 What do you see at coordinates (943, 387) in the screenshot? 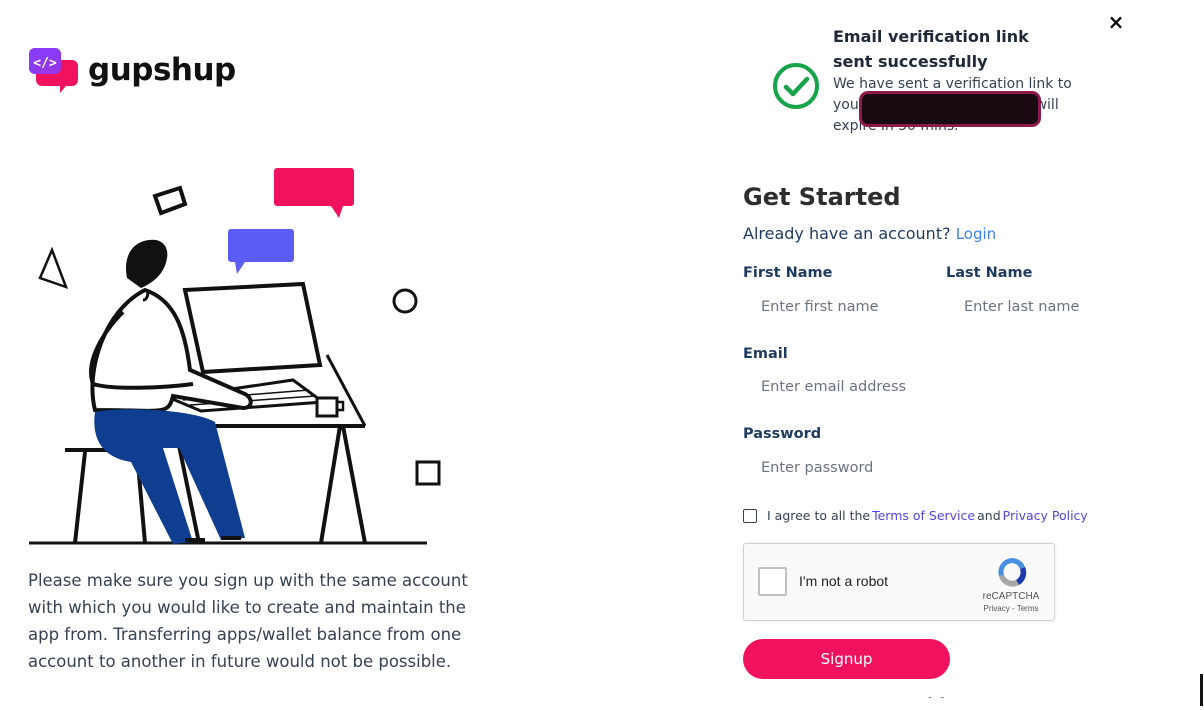
I see `email-field` at bounding box center [943, 387].